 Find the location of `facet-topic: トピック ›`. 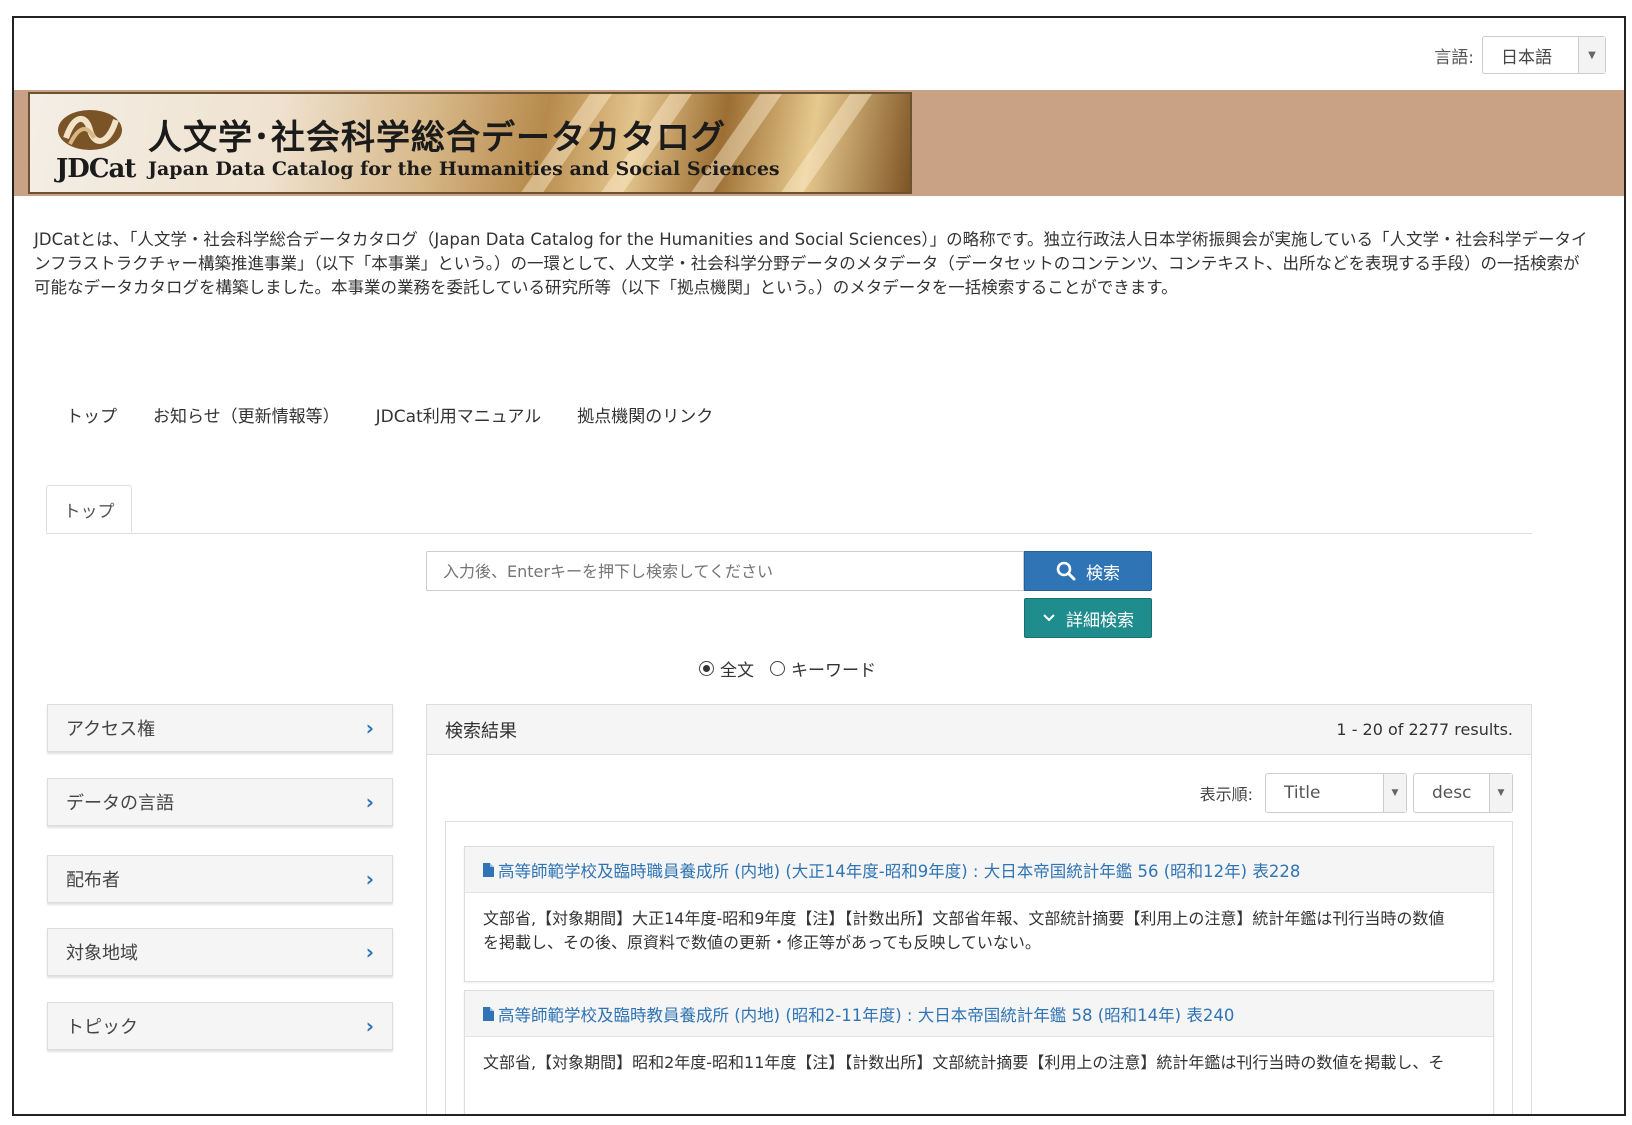

facet-topic: トピック › is located at coordinates (220, 1026).